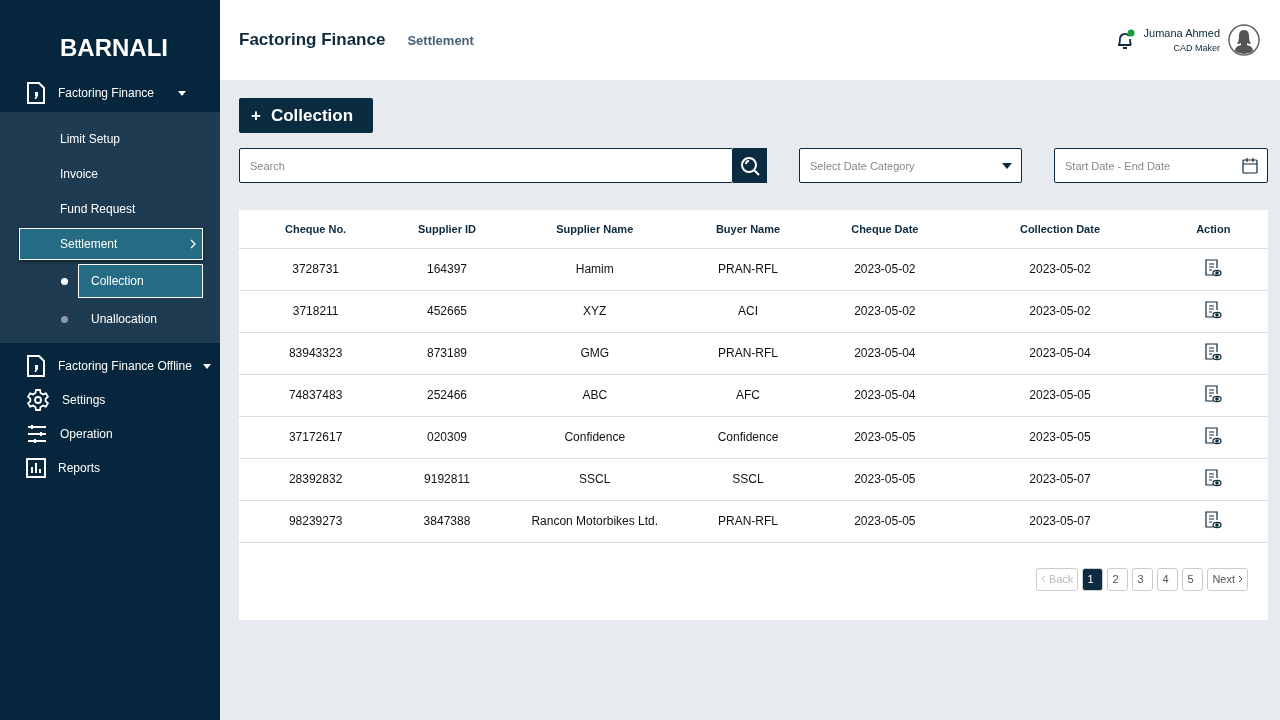 The image size is (1280, 720). What do you see at coordinates (111, 139) in the screenshot?
I see `submenu-item: Limit Setup` at bounding box center [111, 139].